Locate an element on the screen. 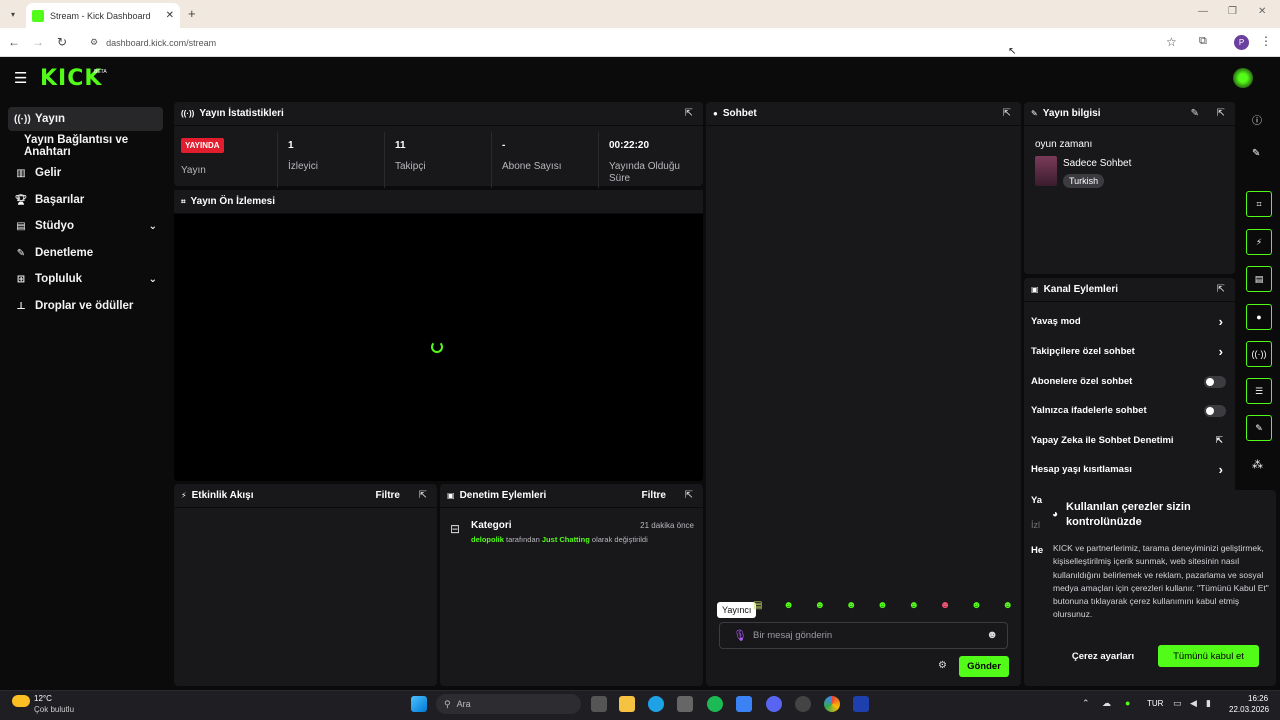  browser-tab: Stream - Kick Dashboard ✕ is located at coordinates (103, 15).